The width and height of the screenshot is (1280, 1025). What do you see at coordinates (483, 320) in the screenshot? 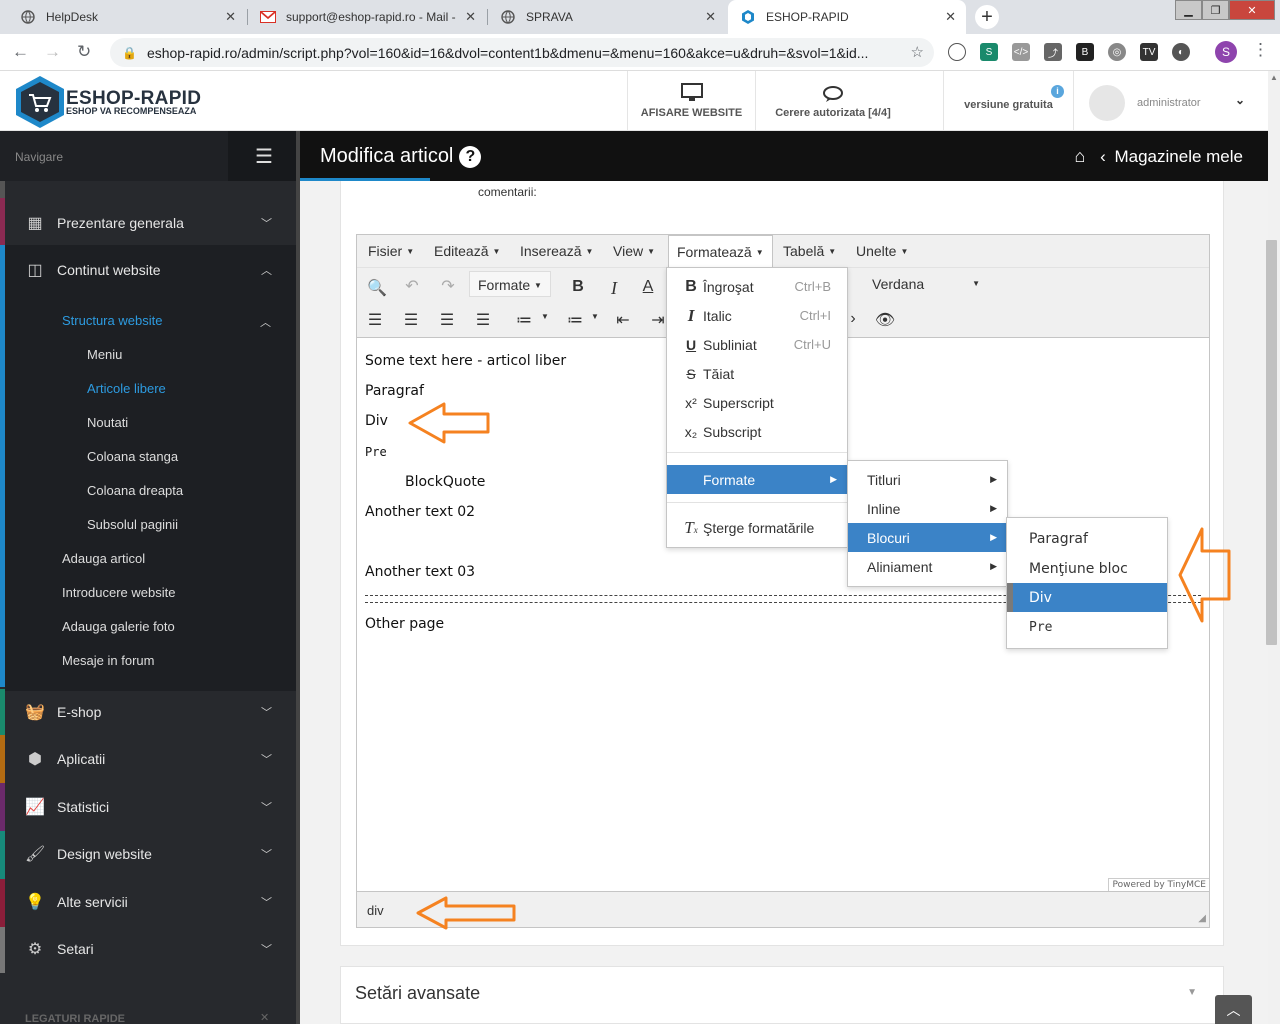
I see `align-justify-icon: ☰` at bounding box center [483, 320].